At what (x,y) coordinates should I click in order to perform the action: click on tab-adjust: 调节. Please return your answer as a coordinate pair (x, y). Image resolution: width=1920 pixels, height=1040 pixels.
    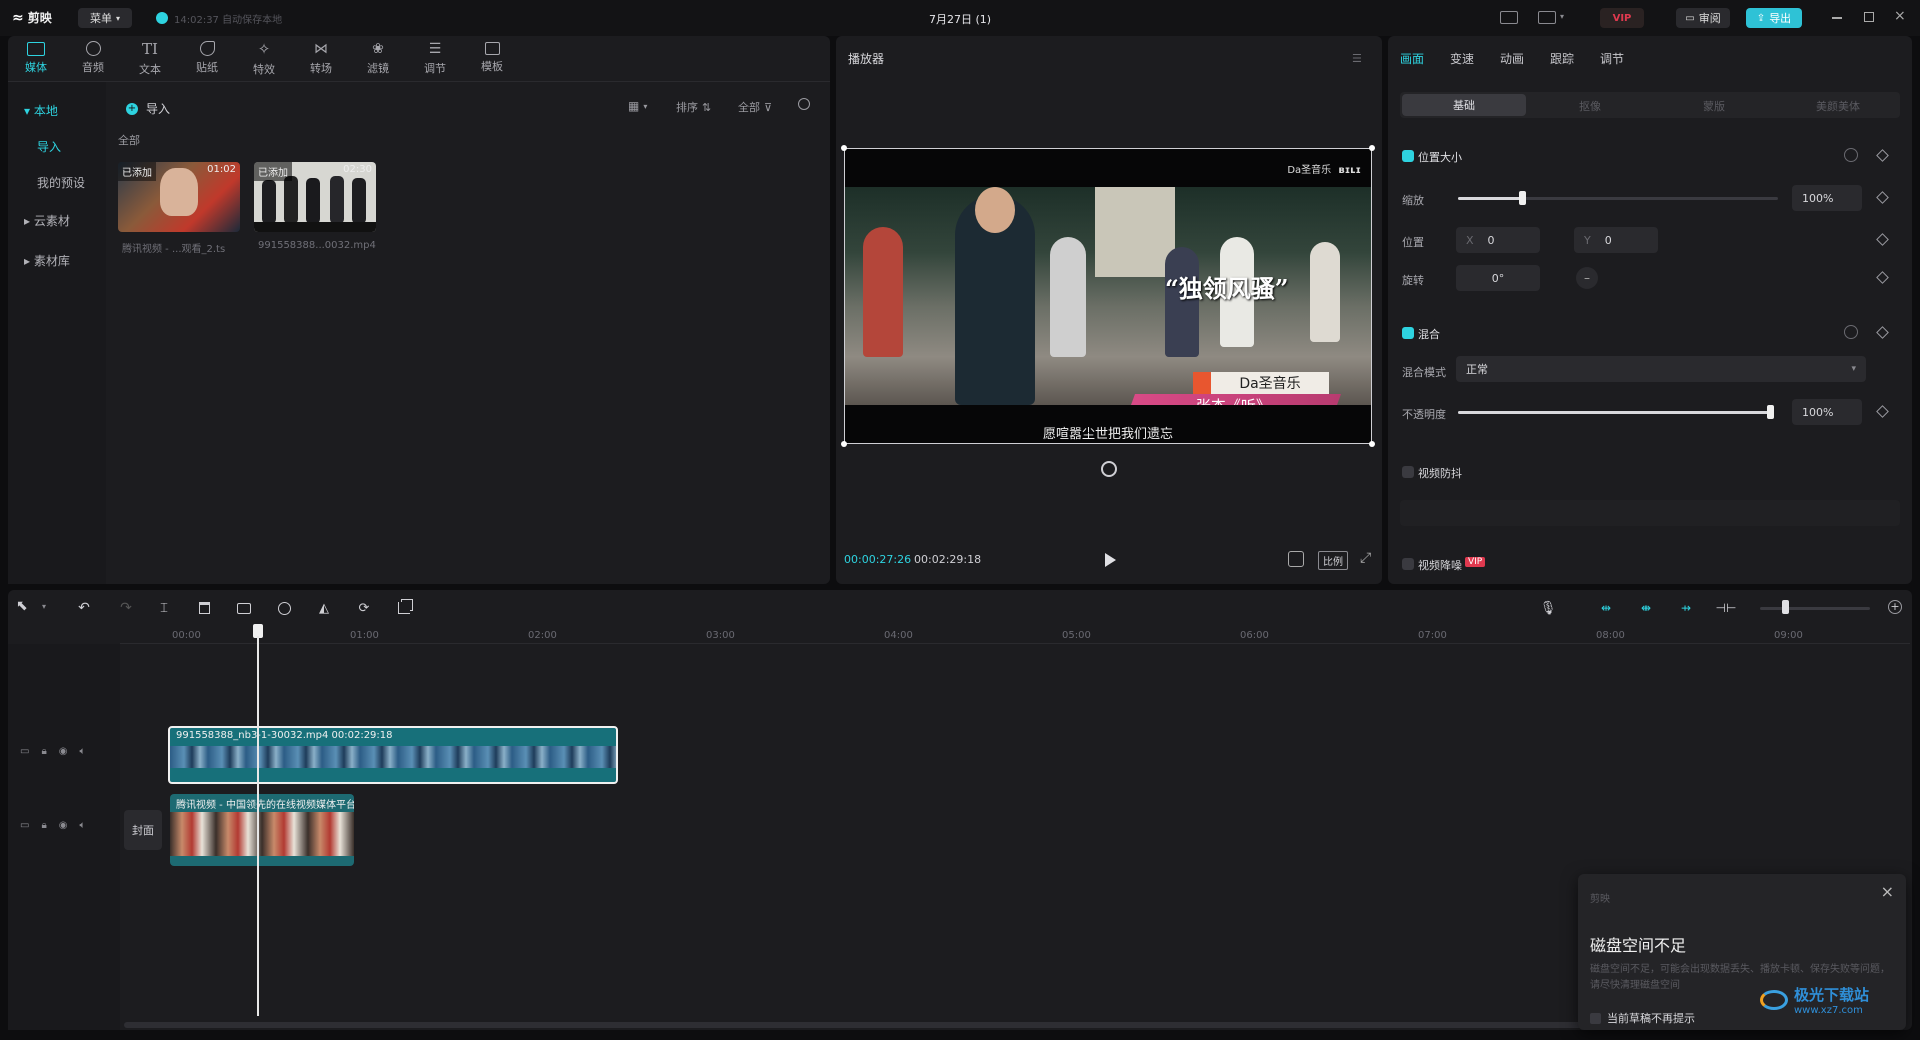
    Looking at the image, I should click on (1612, 58).